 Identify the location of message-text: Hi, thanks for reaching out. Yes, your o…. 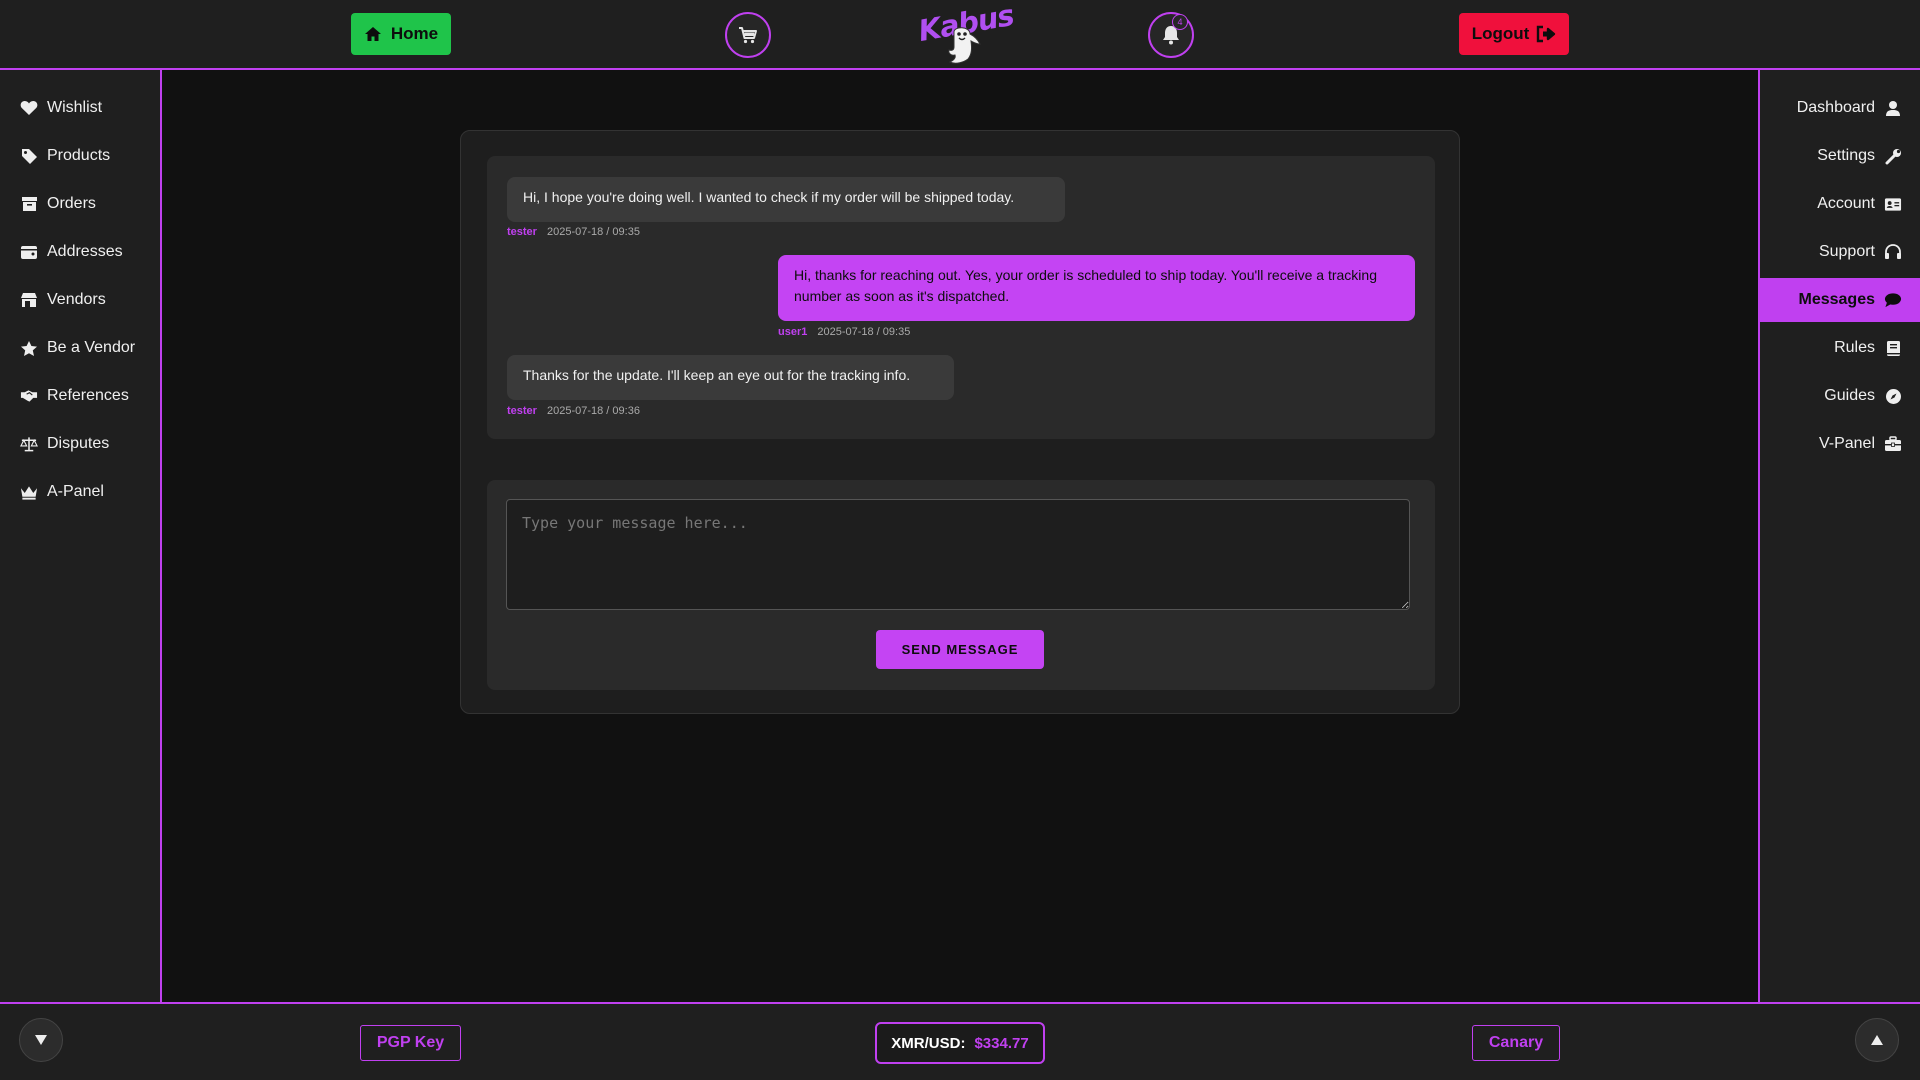
(1085, 285).